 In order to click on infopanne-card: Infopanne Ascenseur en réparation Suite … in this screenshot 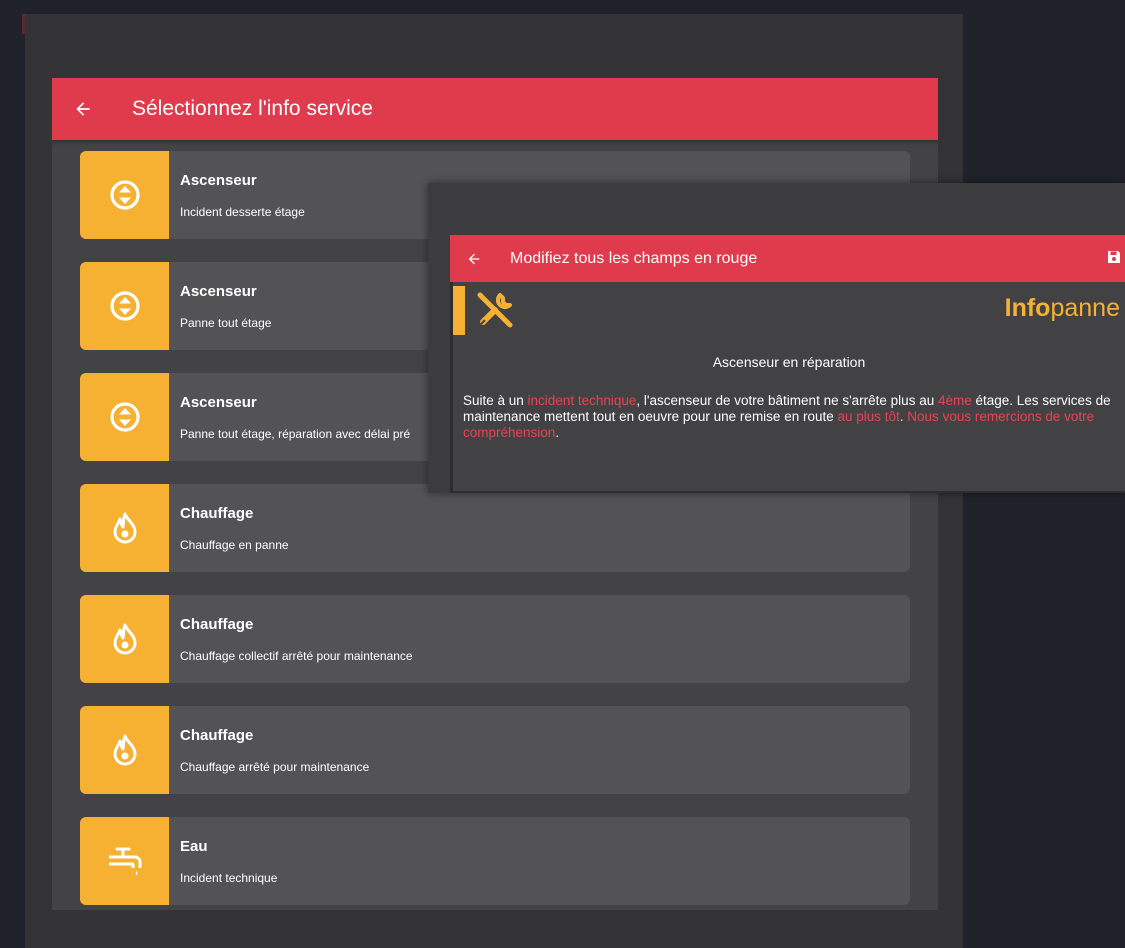, I will do `click(789, 386)`.